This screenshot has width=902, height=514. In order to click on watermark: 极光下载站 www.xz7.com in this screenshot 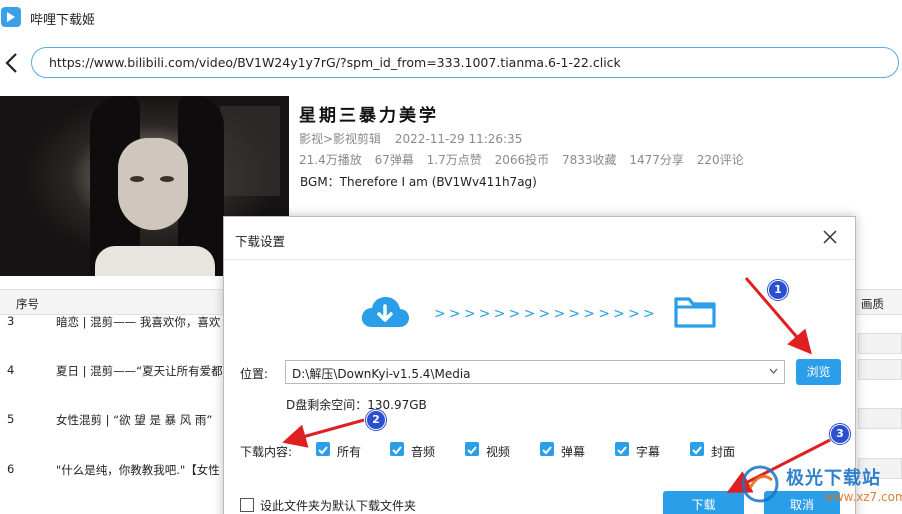, I will do `click(819, 488)`.